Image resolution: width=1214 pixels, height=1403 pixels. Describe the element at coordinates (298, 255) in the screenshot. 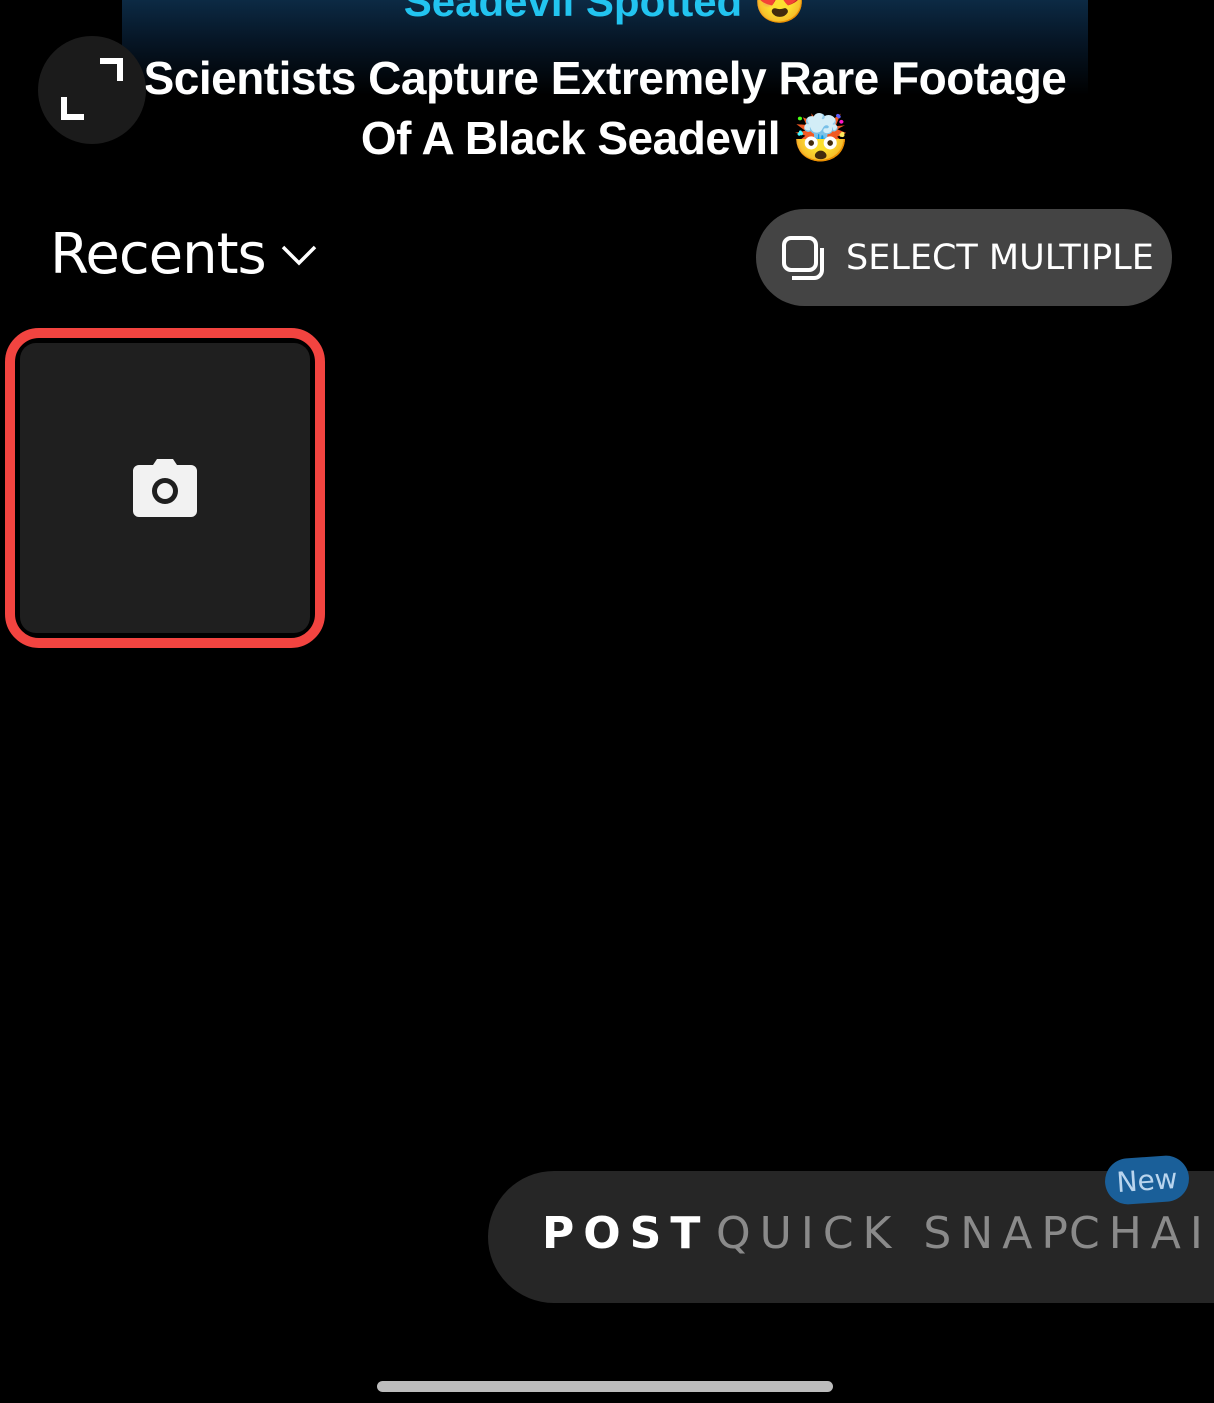

I see `chevron-down-icon` at that location.